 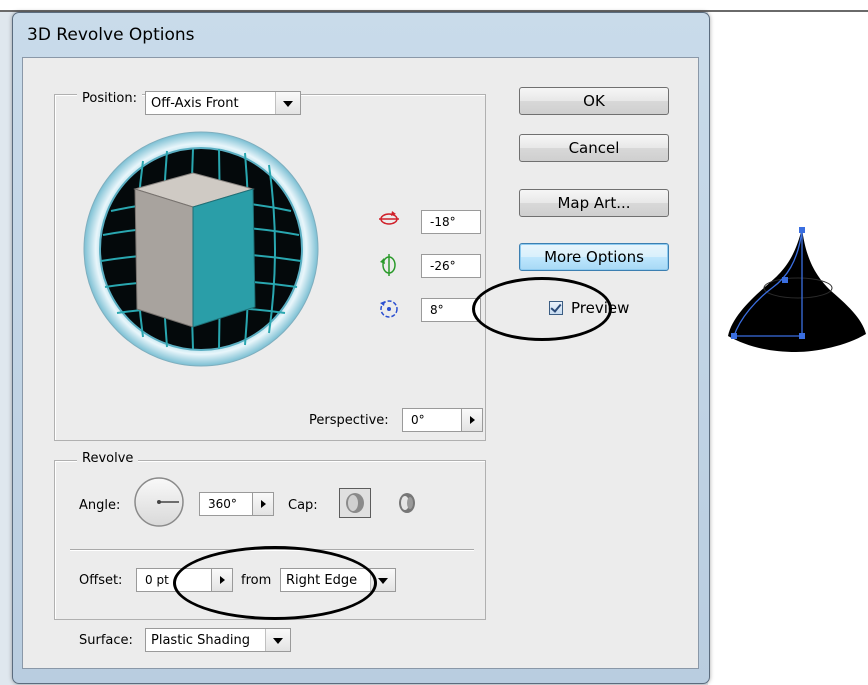 I want to click on rotation-x-field: -18°, so click(x=451, y=222).